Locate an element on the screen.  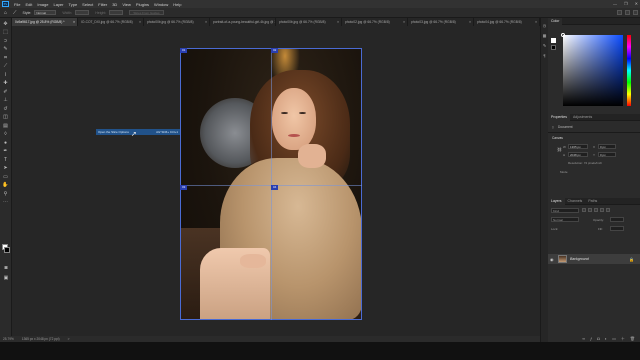
tab-document-1: 0c9a9617.jpg @ 25.8% (RGB/8) * × is located at coordinates (45, 22).